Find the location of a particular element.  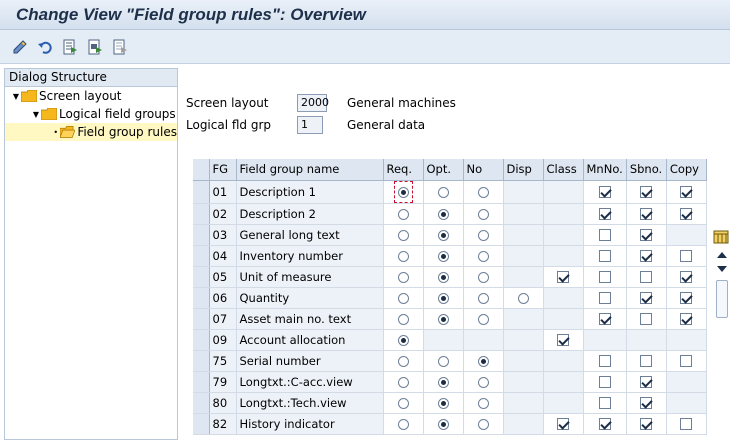

column-header-fg: FG is located at coordinates (223, 170).